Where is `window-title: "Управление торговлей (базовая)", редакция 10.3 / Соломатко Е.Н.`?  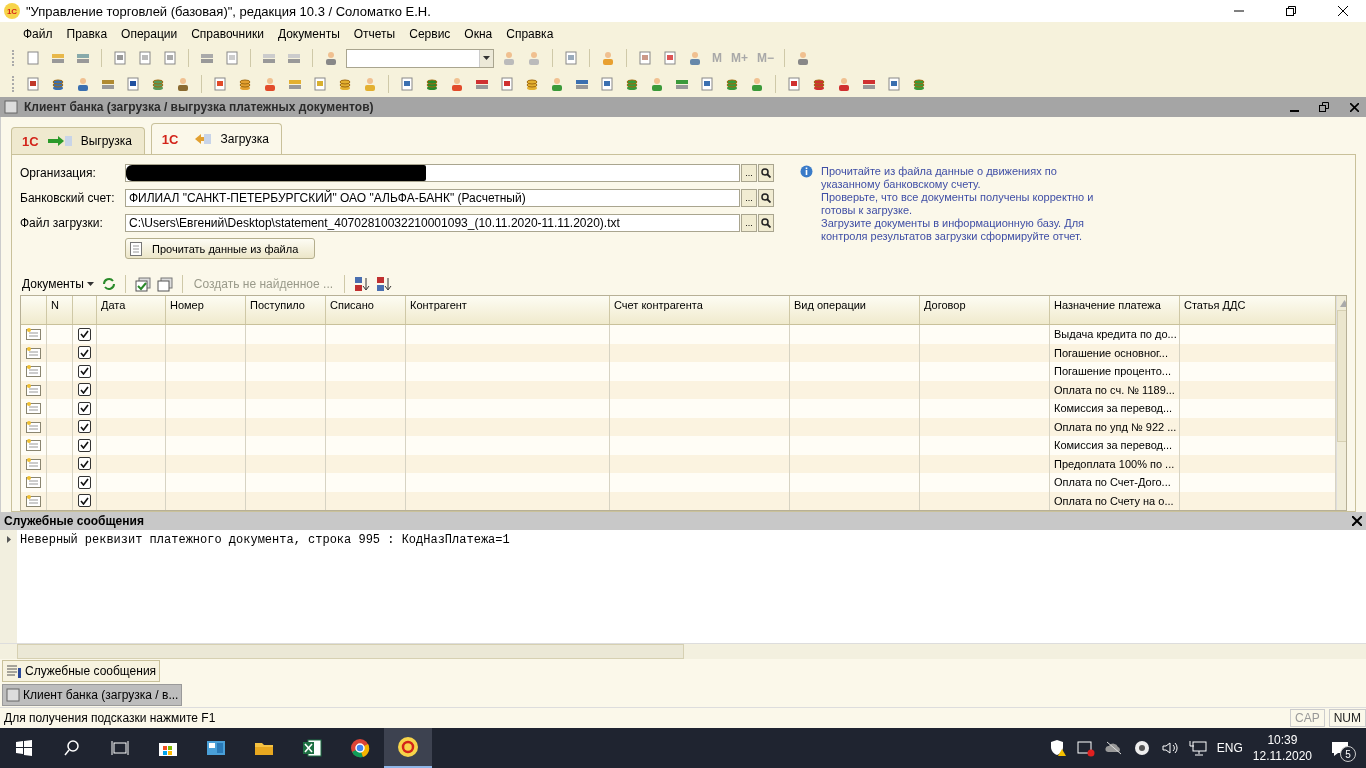
window-title: "Управление торговлей (базовая)", редакция 10.3 / Соломатко Е.Н. is located at coordinates (229, 11).